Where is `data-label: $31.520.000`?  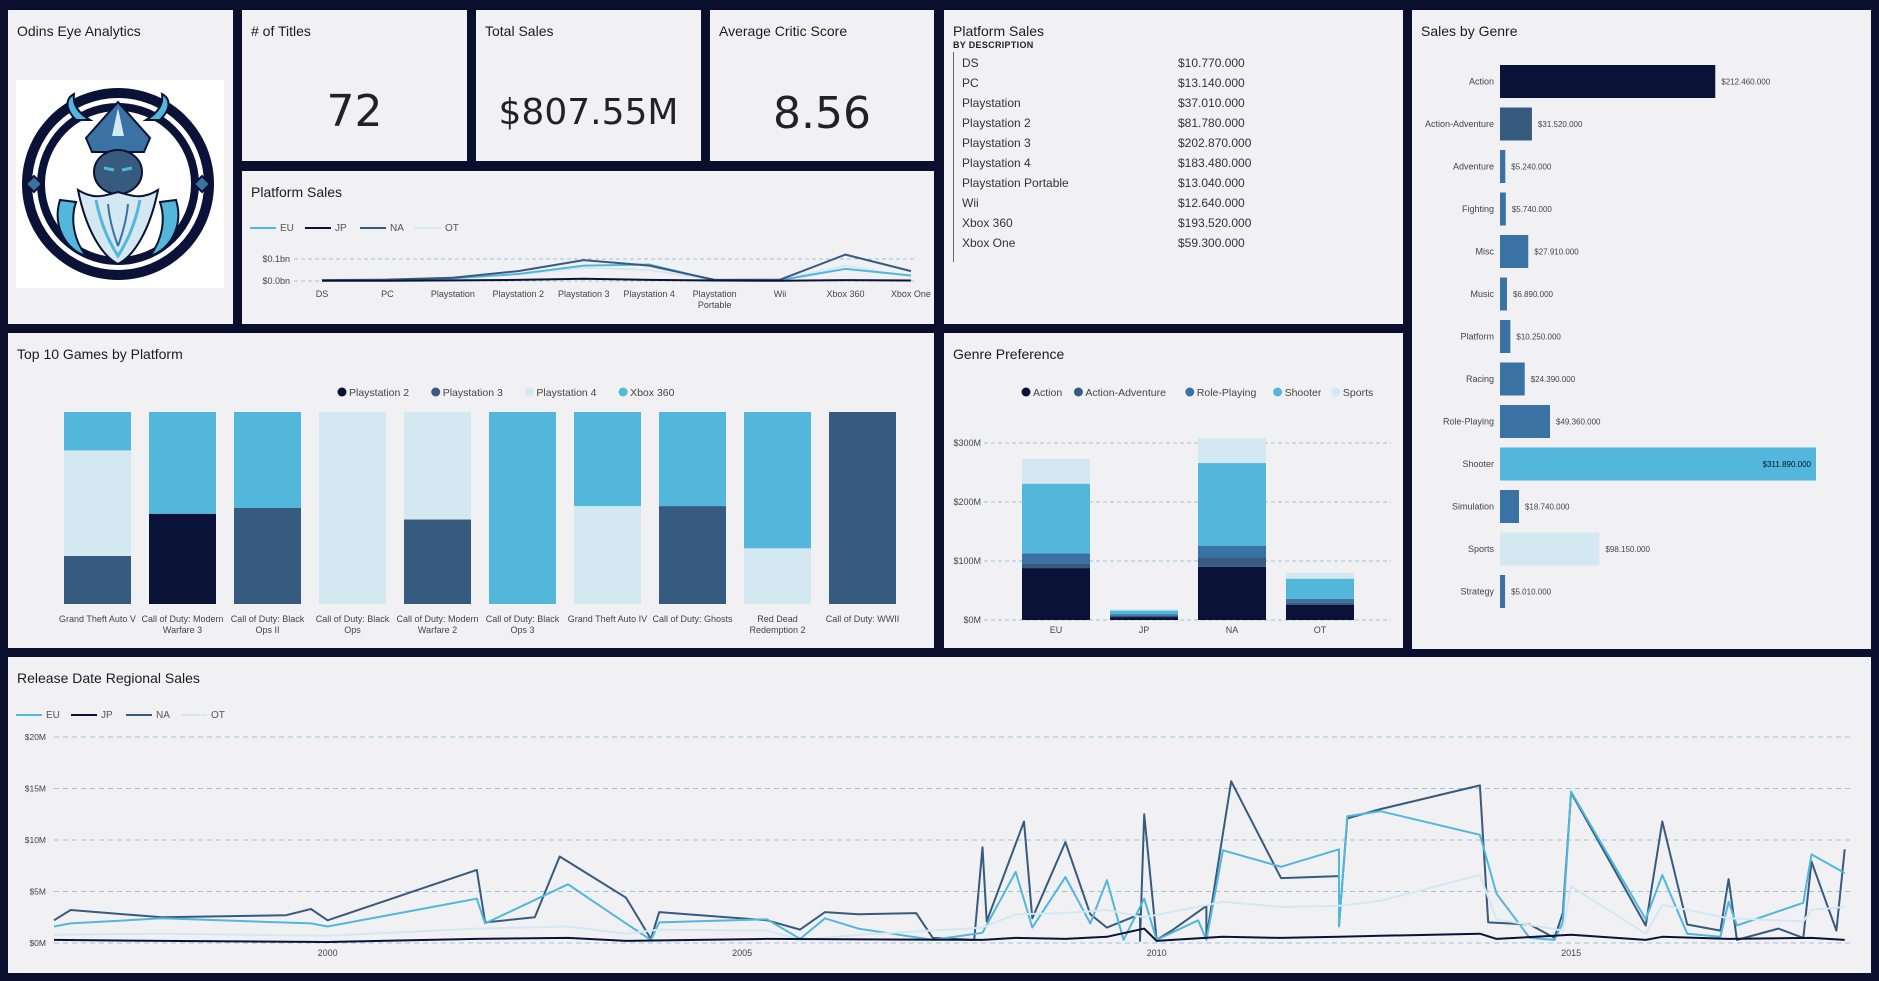
data-label: $31.520.000 is located at coordinates (1560, 124).